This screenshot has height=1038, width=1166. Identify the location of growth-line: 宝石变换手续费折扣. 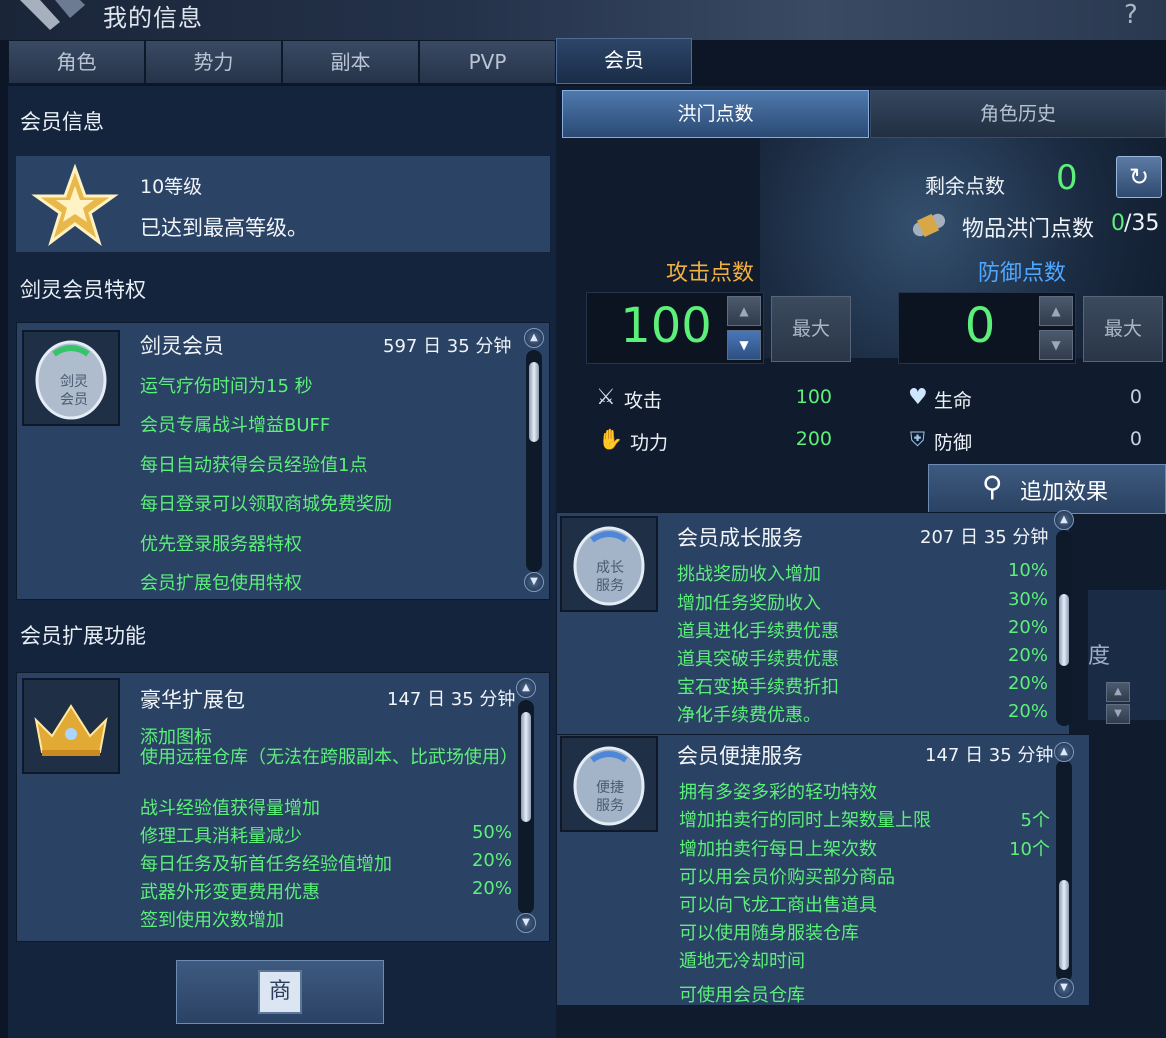
(758, 687).